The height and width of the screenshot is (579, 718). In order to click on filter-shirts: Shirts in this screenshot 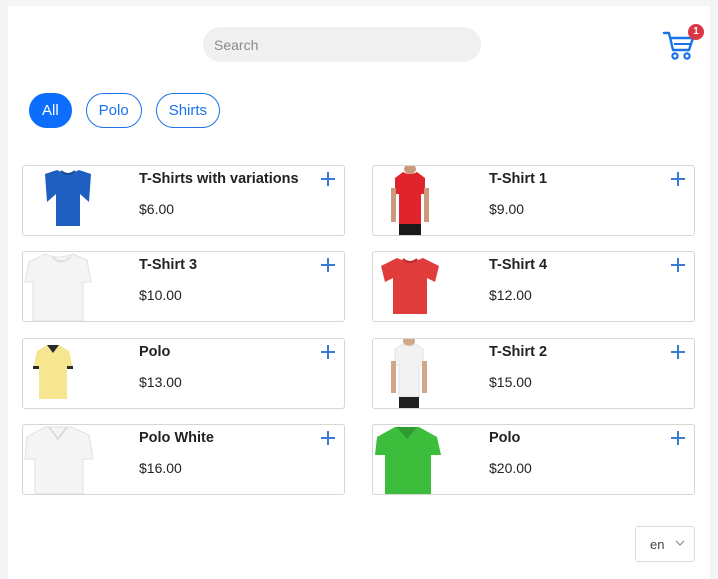, I will do `click(188, 110)`.